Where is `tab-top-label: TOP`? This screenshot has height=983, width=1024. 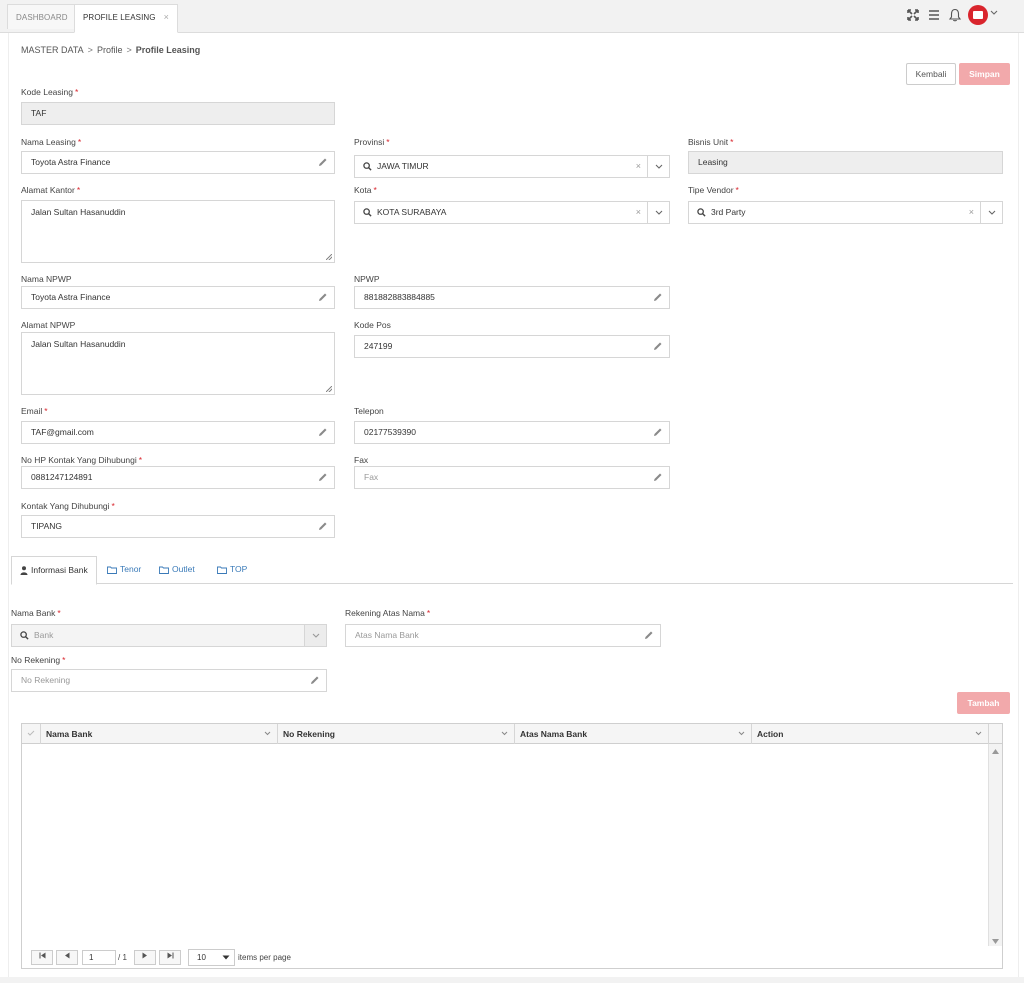
tab-top-label: TOP is located at coordinates (239, 569).